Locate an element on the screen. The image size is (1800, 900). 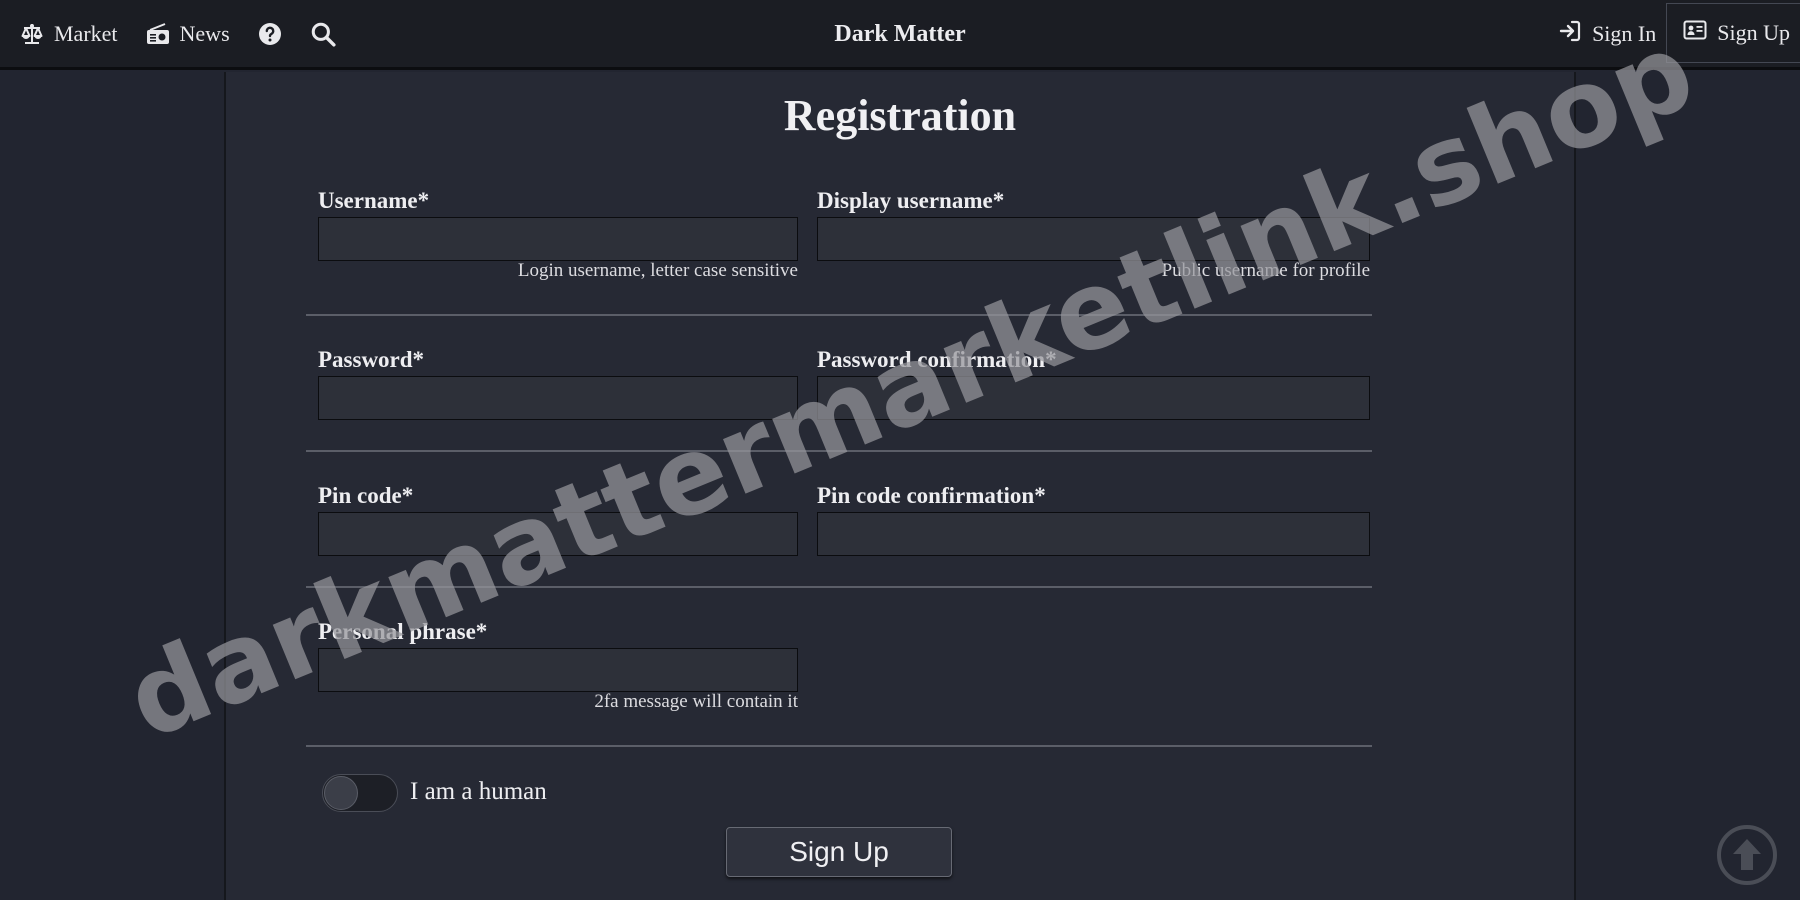
sign-up-nav-label: Sign Up is located at coordinates (1753, 32).